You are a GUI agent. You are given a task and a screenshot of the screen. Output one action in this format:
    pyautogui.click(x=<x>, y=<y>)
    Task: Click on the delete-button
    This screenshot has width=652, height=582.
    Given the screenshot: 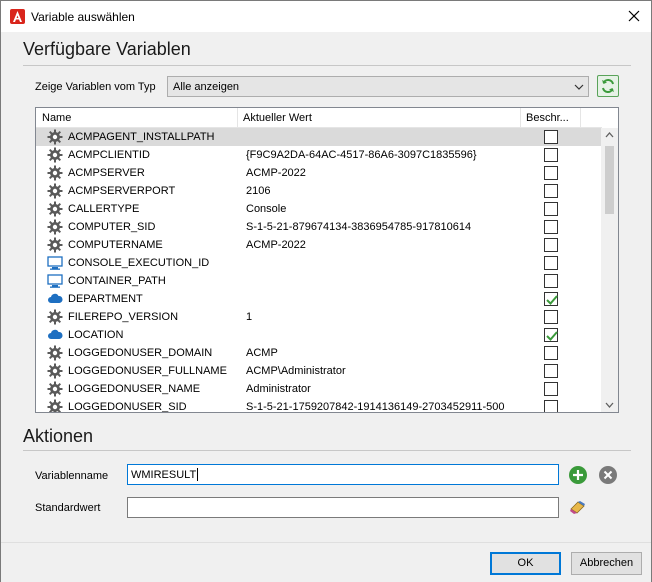 What is the action you would take?
    pyautogui.click(x=608, y=475)
    